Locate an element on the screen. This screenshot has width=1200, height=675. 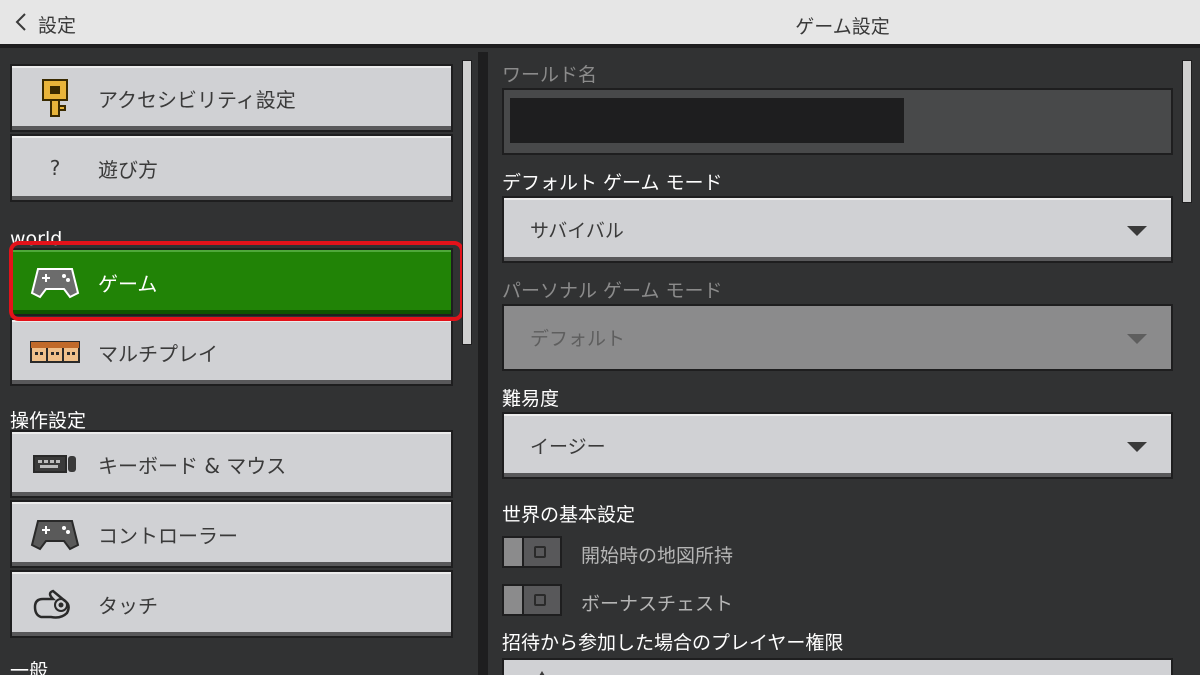
dropdown-value: デフォルト is located at coordinates (578, 339).